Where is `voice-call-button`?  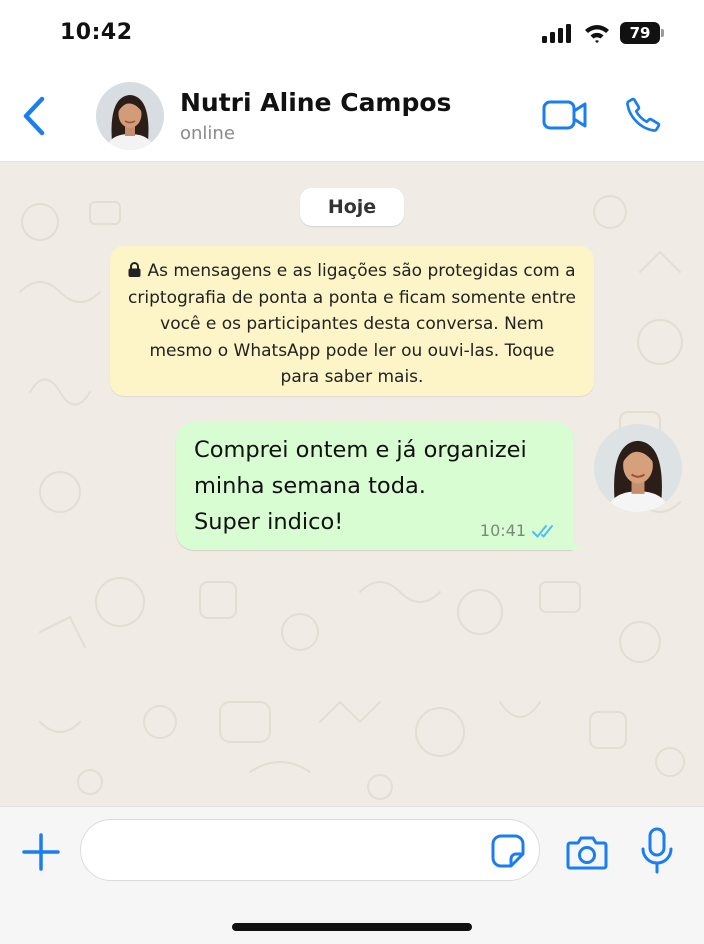 voice-call-button is located at coordinates (643, 115).